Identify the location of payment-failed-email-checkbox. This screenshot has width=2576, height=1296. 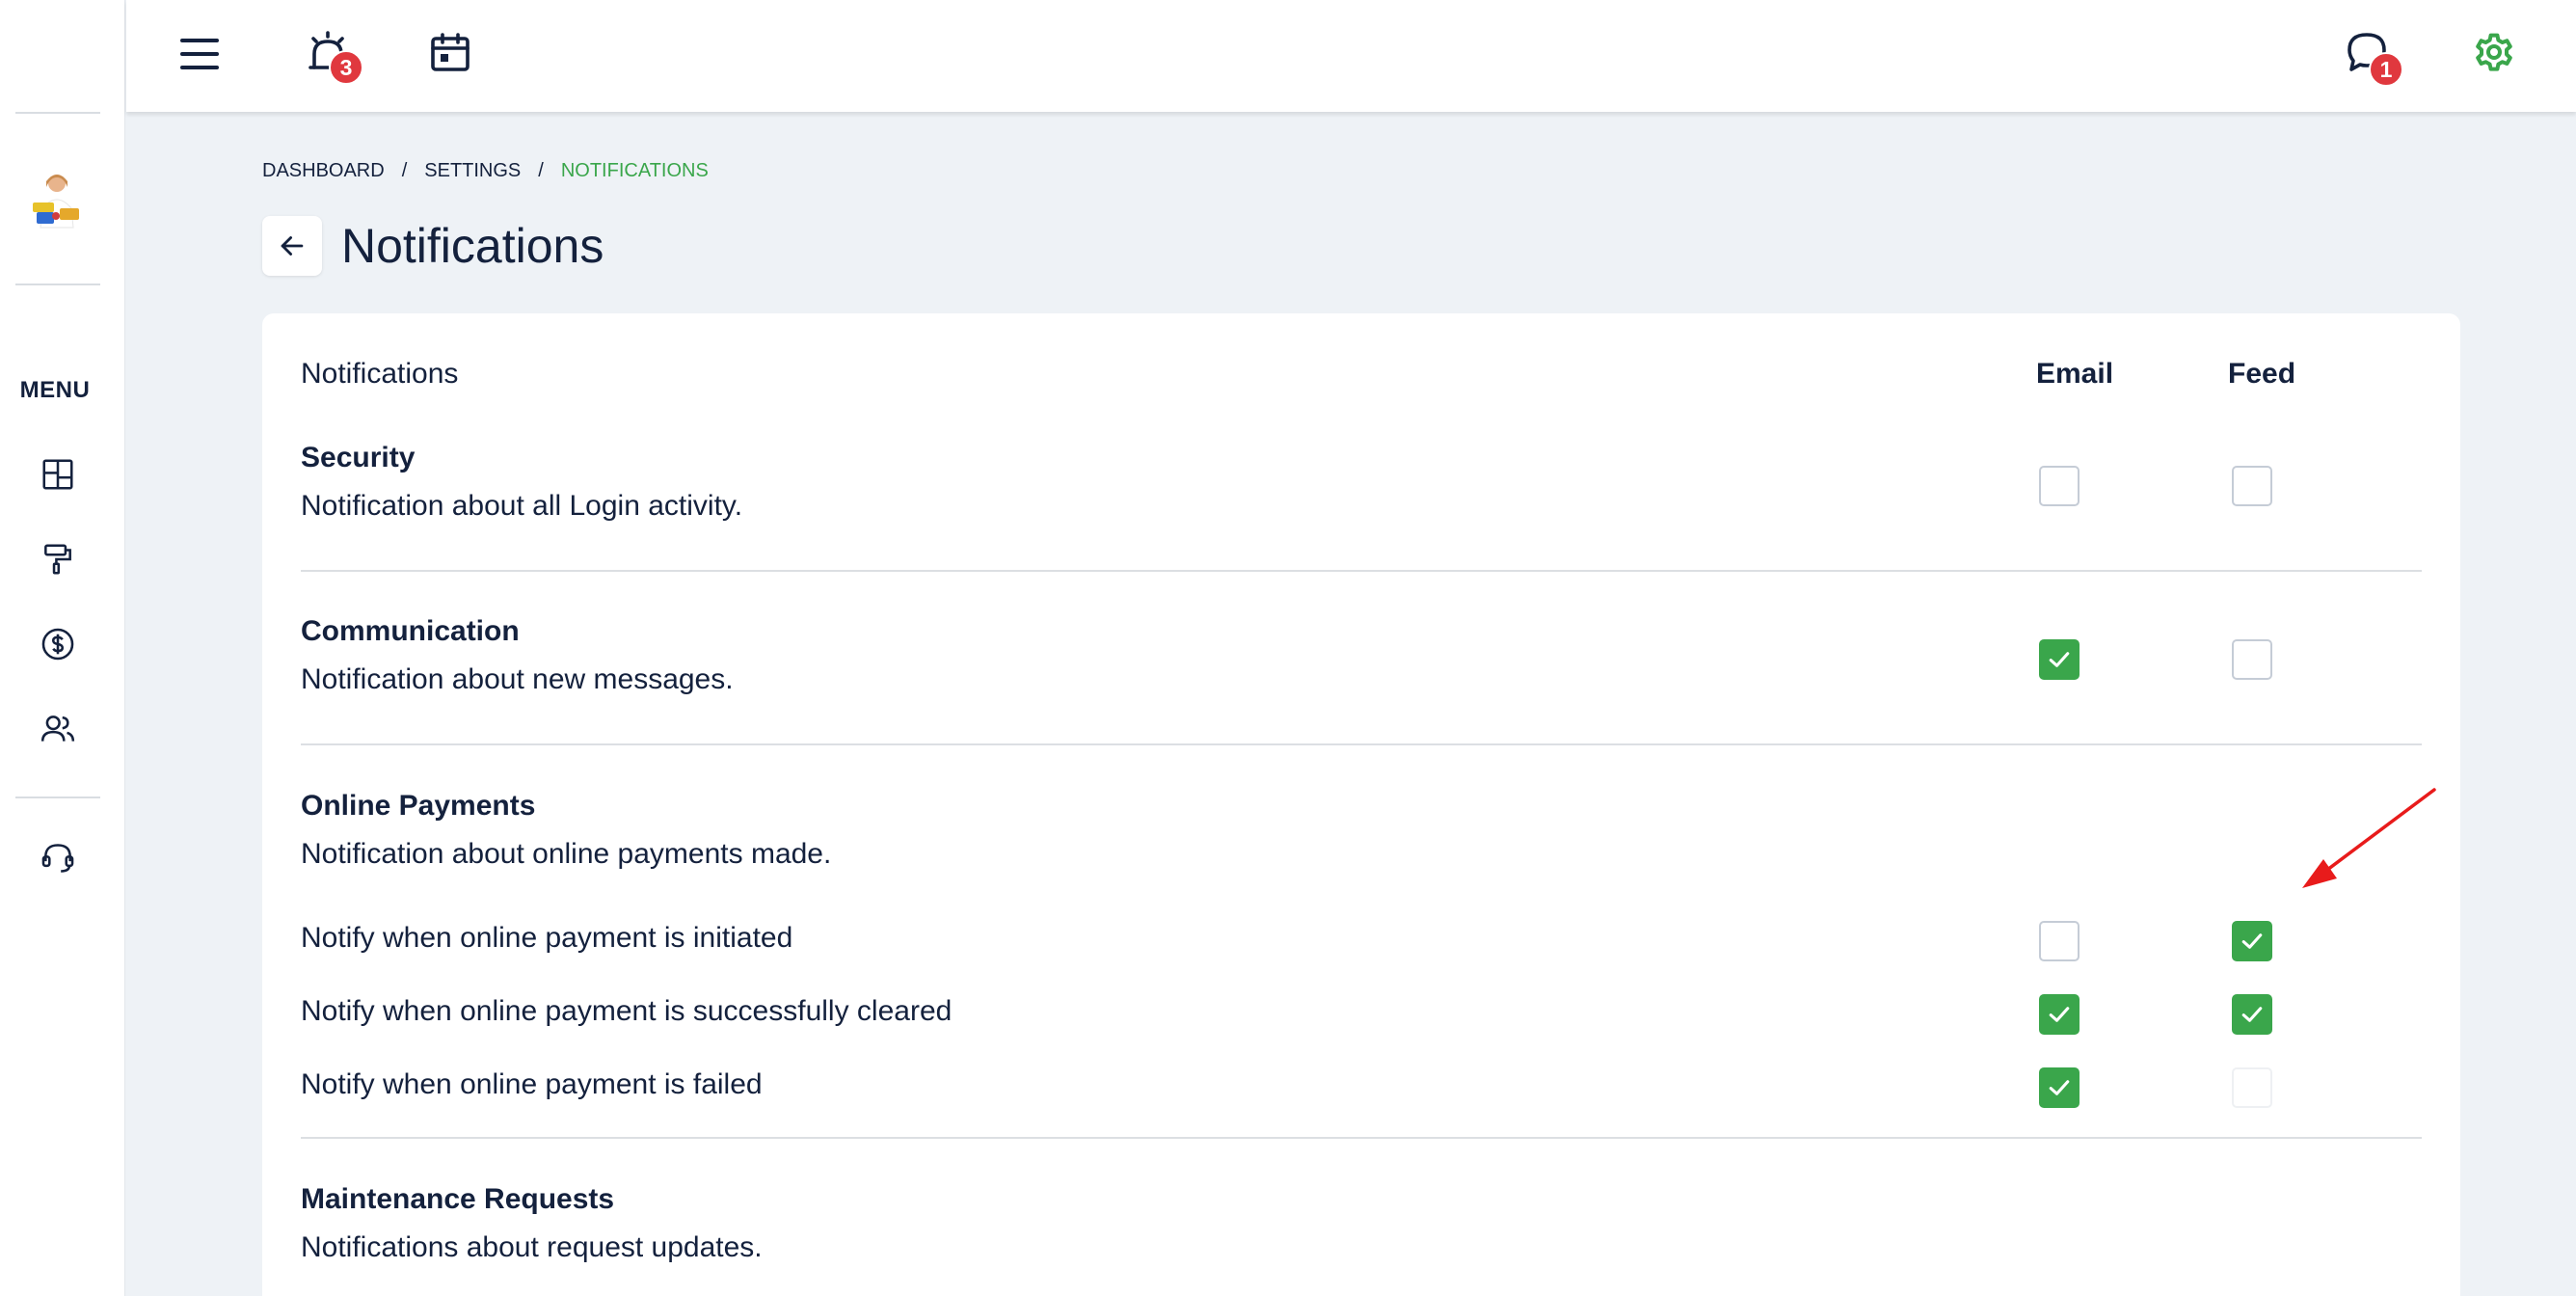
(2060, 1087).